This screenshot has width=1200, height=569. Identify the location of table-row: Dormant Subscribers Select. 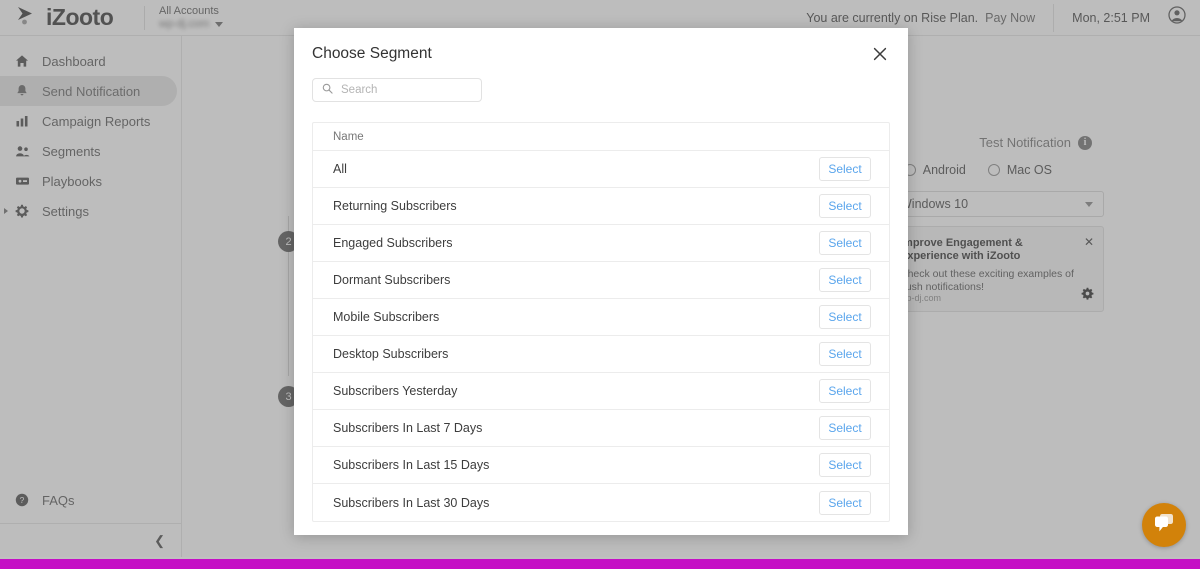
(601, 280).